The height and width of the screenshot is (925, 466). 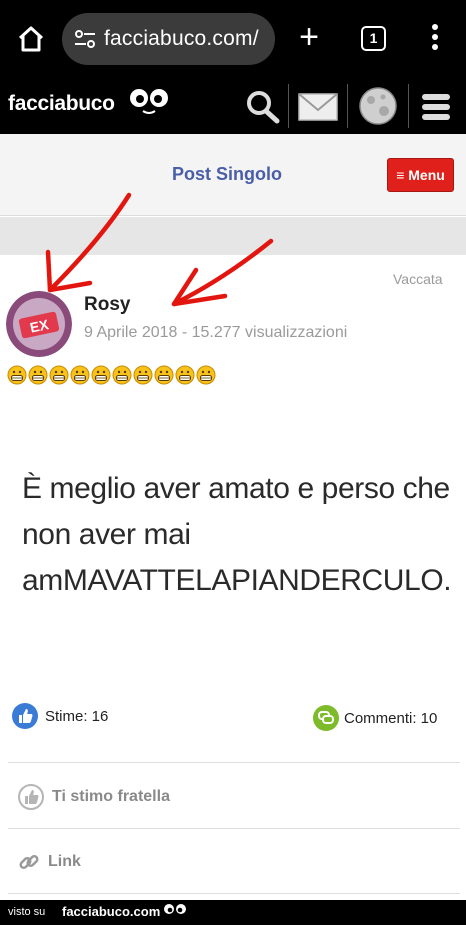 I want to click on likes-button: Stime: 16, so click(x=60, y=716).